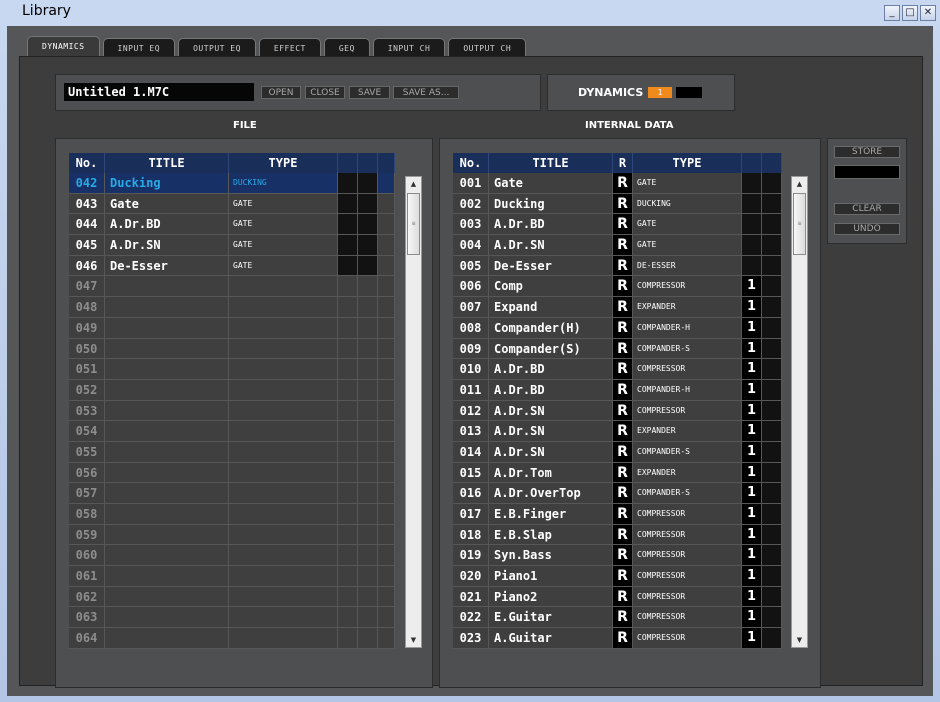 This screenshot has height=702, width=940. What do you see at coordinates (623, 163) in the screenshot?
I see `col-r: R` at bounding box center [623, 163].